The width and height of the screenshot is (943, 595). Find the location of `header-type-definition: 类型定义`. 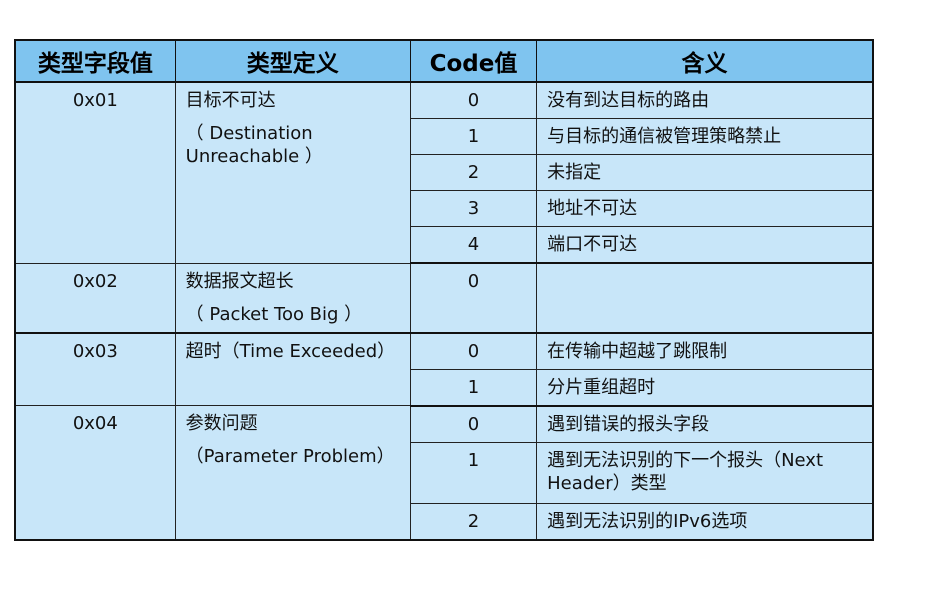

header-type-definition: 类型定义 is located at coordinates (292, 61).